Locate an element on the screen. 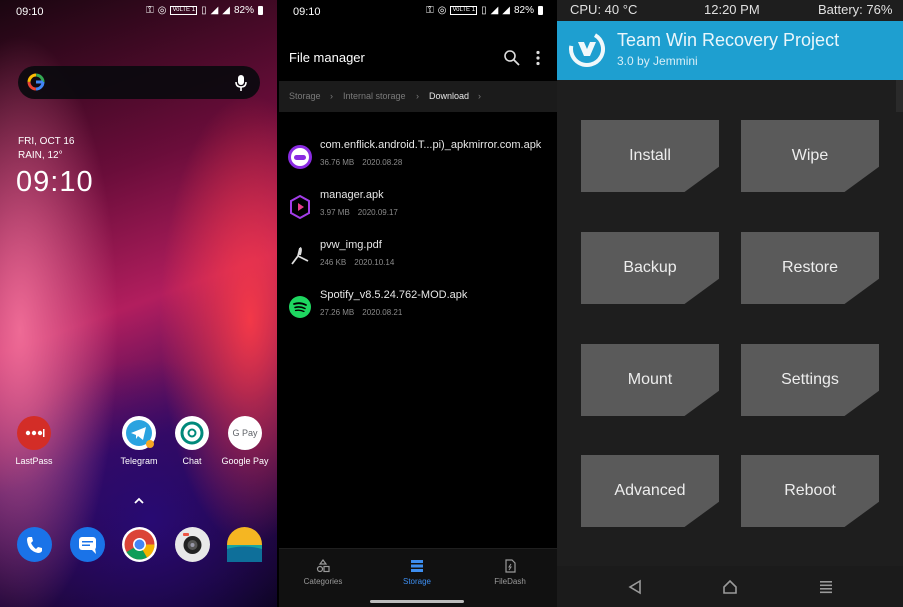  twrp-status-bar: CPU: 40 °C 12:20 PM Battery: 76% is located at coordinates (730, 10).